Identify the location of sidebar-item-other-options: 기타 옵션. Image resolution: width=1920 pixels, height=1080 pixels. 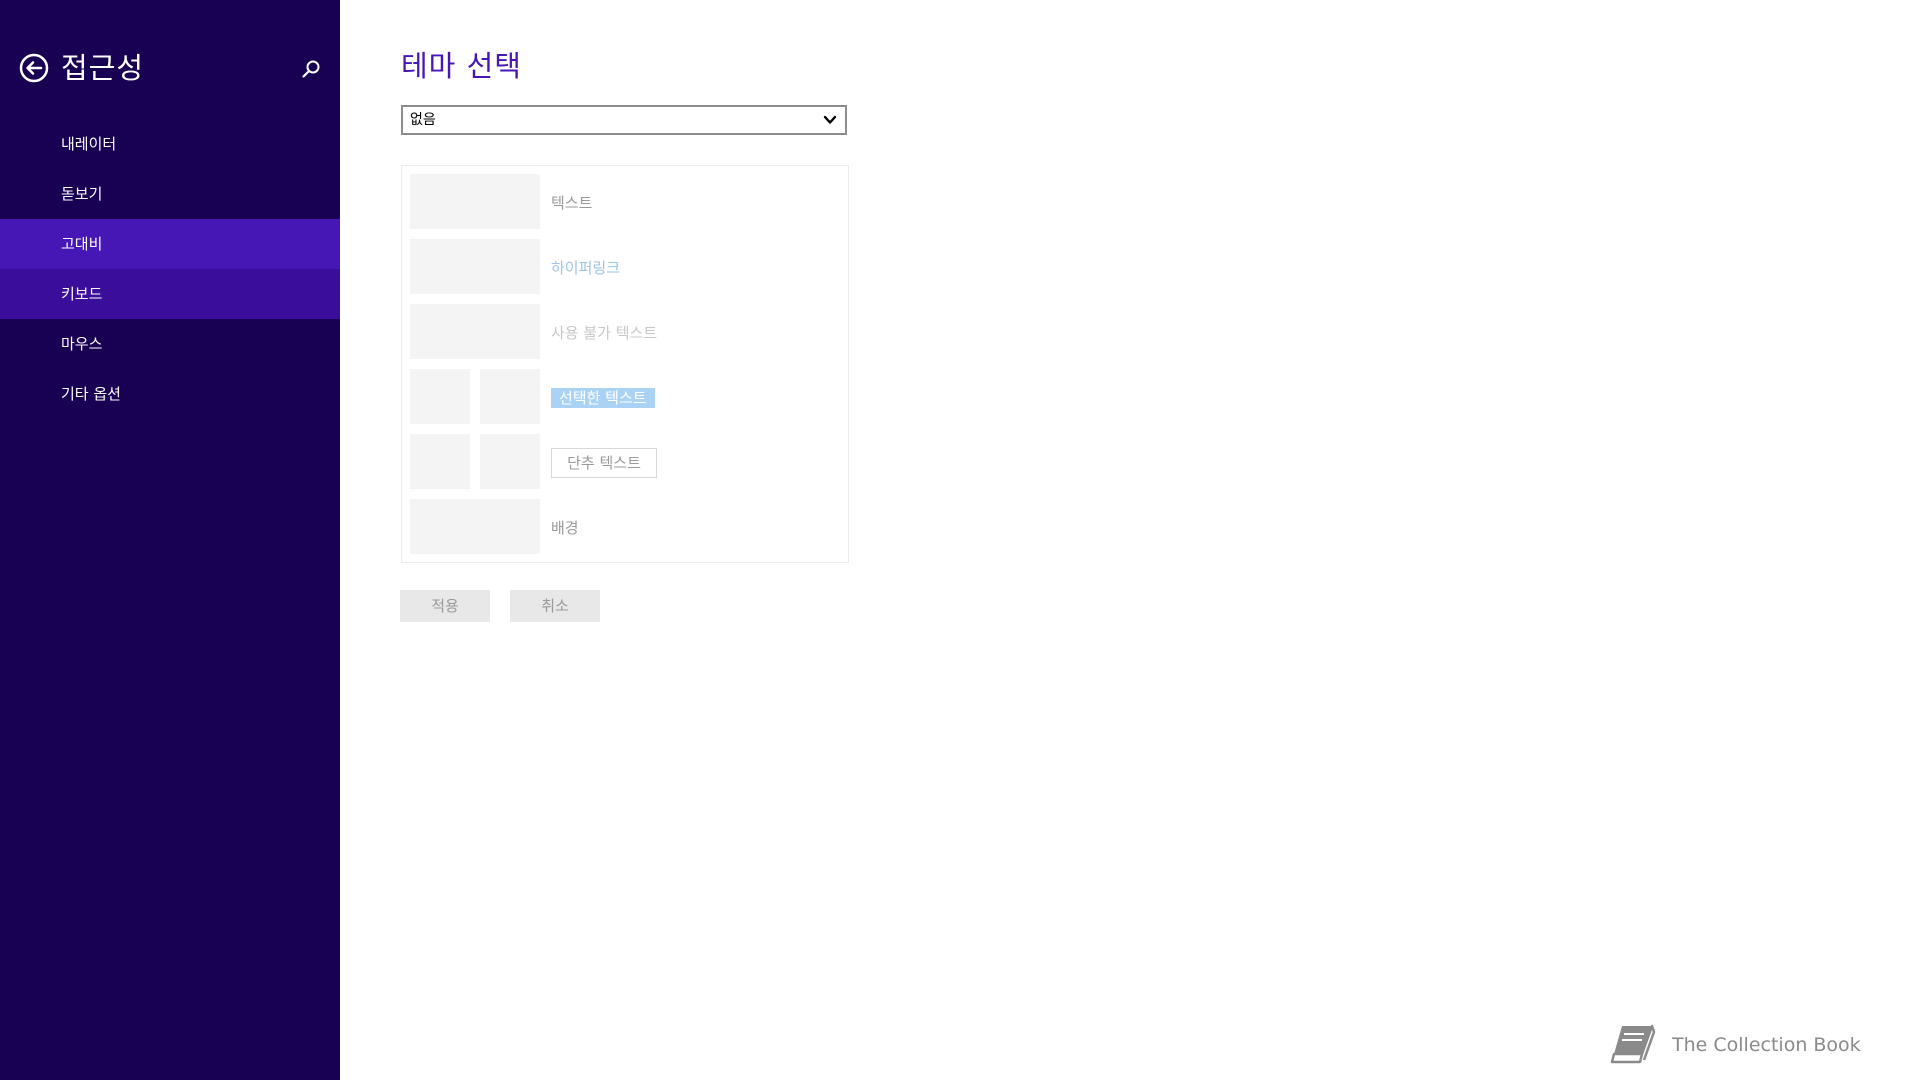
(170, 394).